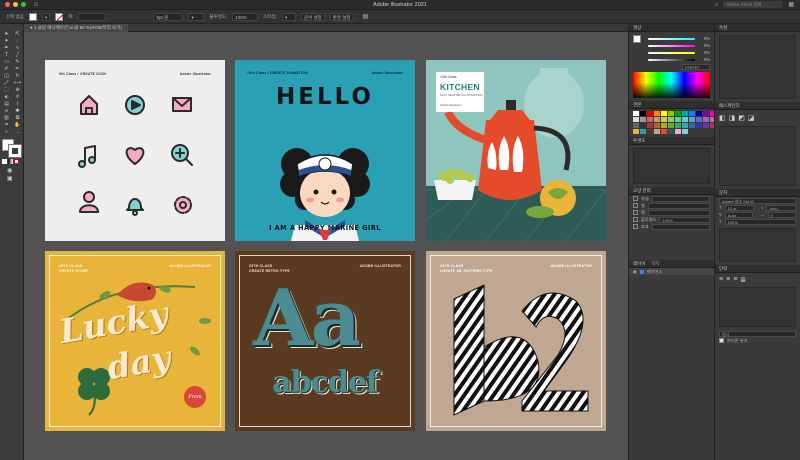 The width and height of the screenshot is (800, 460). What do you see at coordinates (671, 191) in the screenshot?
I see `appearance-panel-header: 모양 관리` at bounding box center [671, 191].